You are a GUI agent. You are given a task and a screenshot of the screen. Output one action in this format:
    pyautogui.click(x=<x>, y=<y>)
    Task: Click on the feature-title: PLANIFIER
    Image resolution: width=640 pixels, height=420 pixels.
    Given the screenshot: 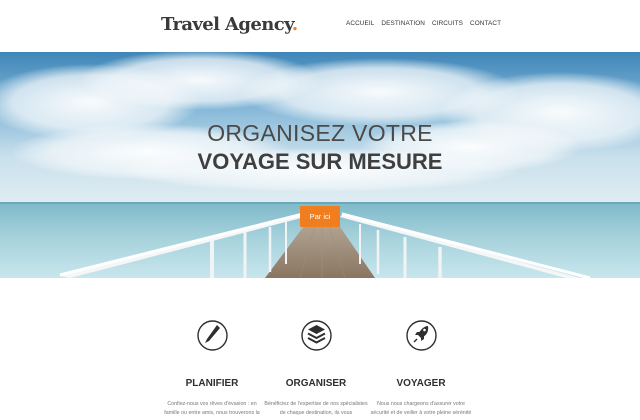 What is the action you would take?
    pyautogui.click(x=212, y=383)
    